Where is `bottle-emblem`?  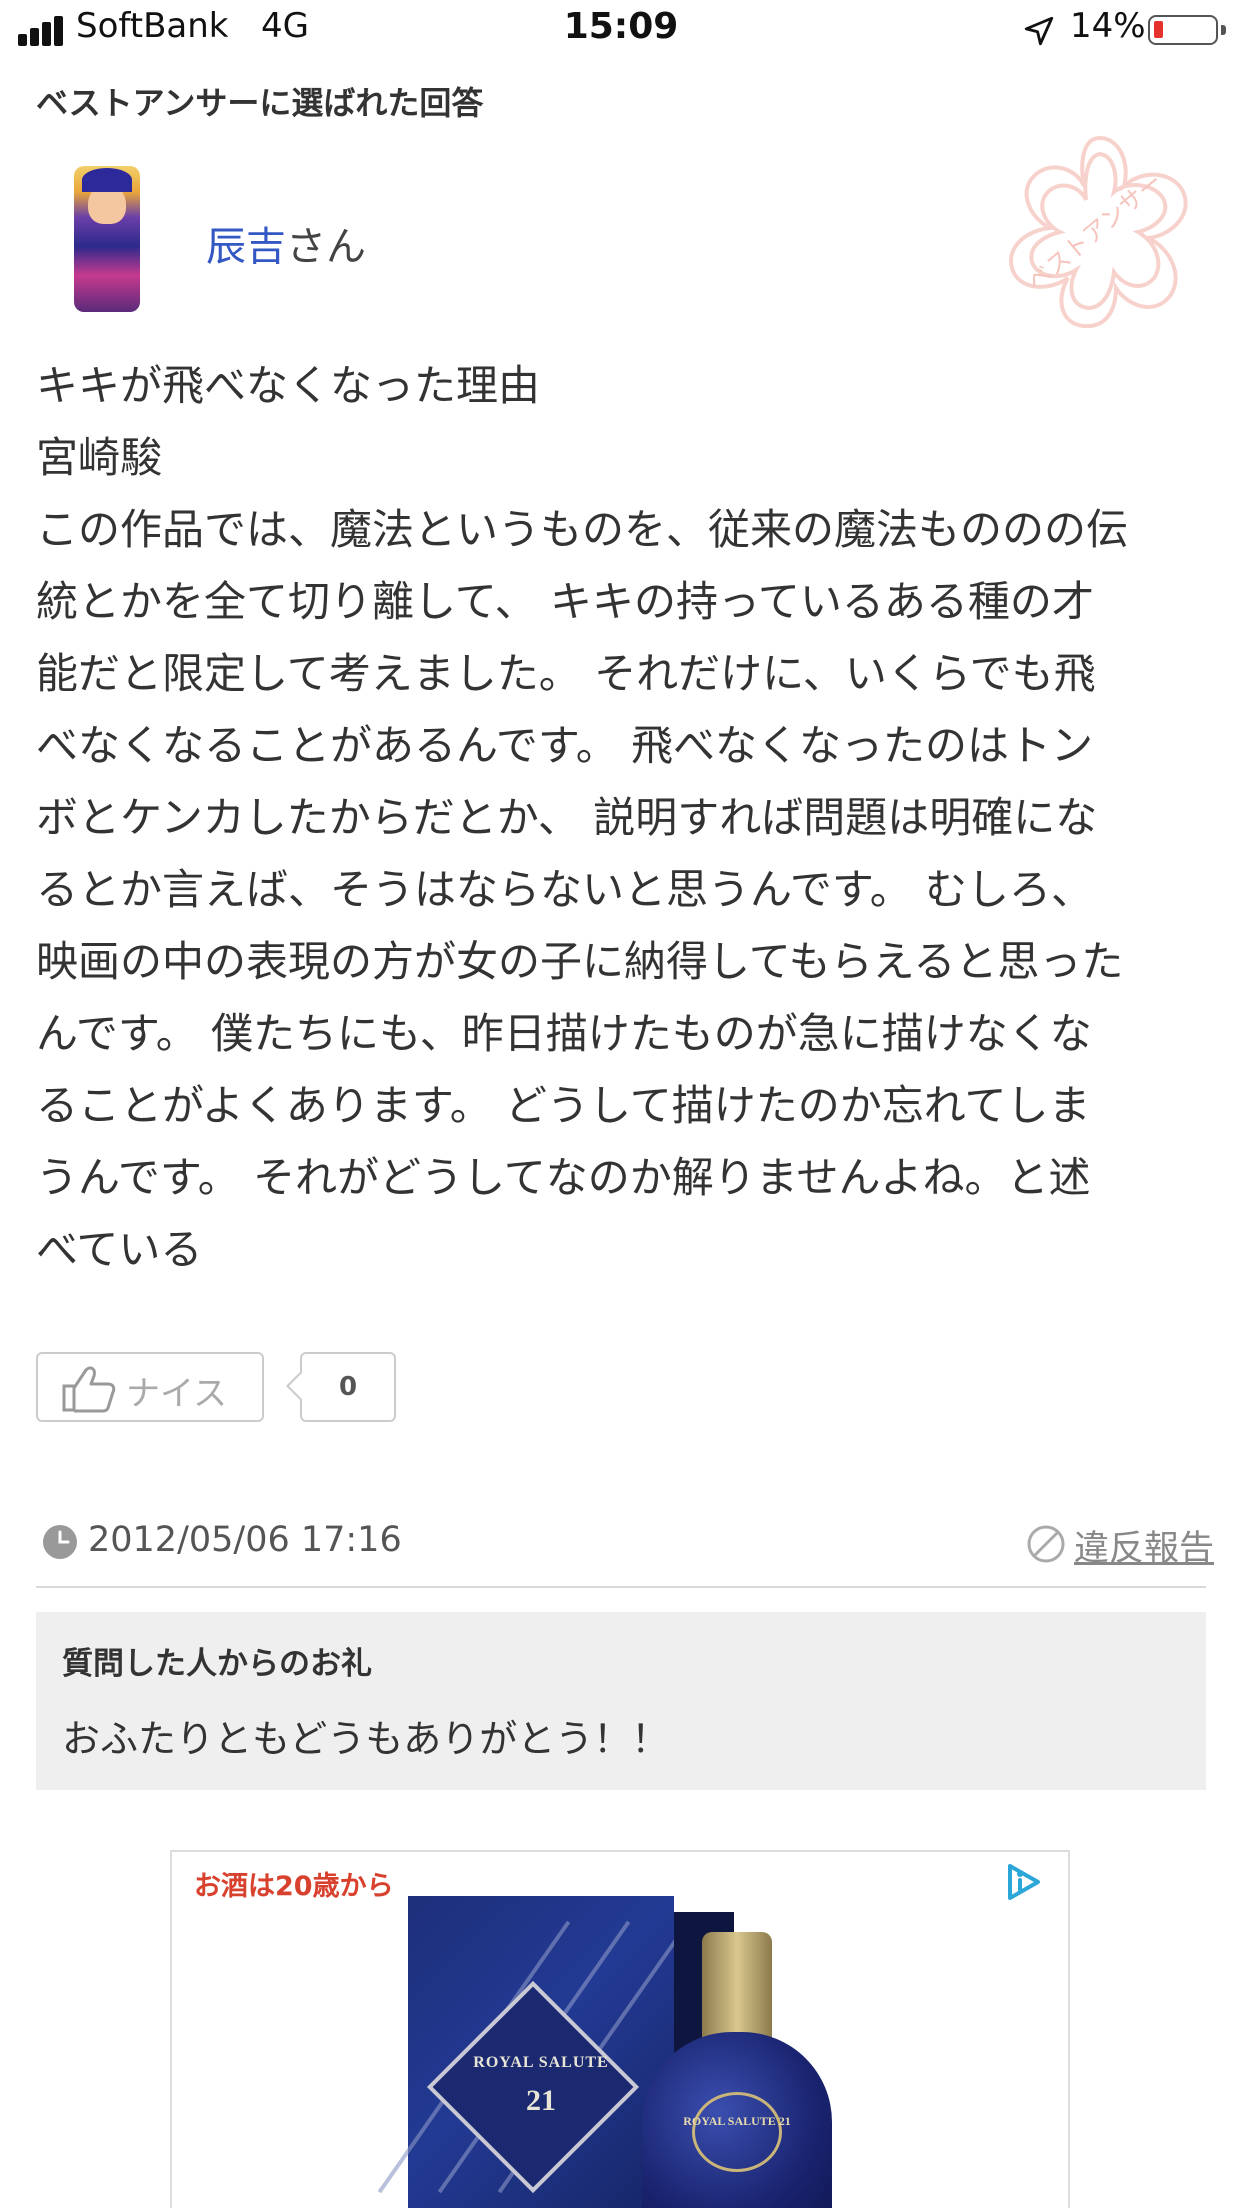
bottle-emblem is located at coordinates (737, 2132).